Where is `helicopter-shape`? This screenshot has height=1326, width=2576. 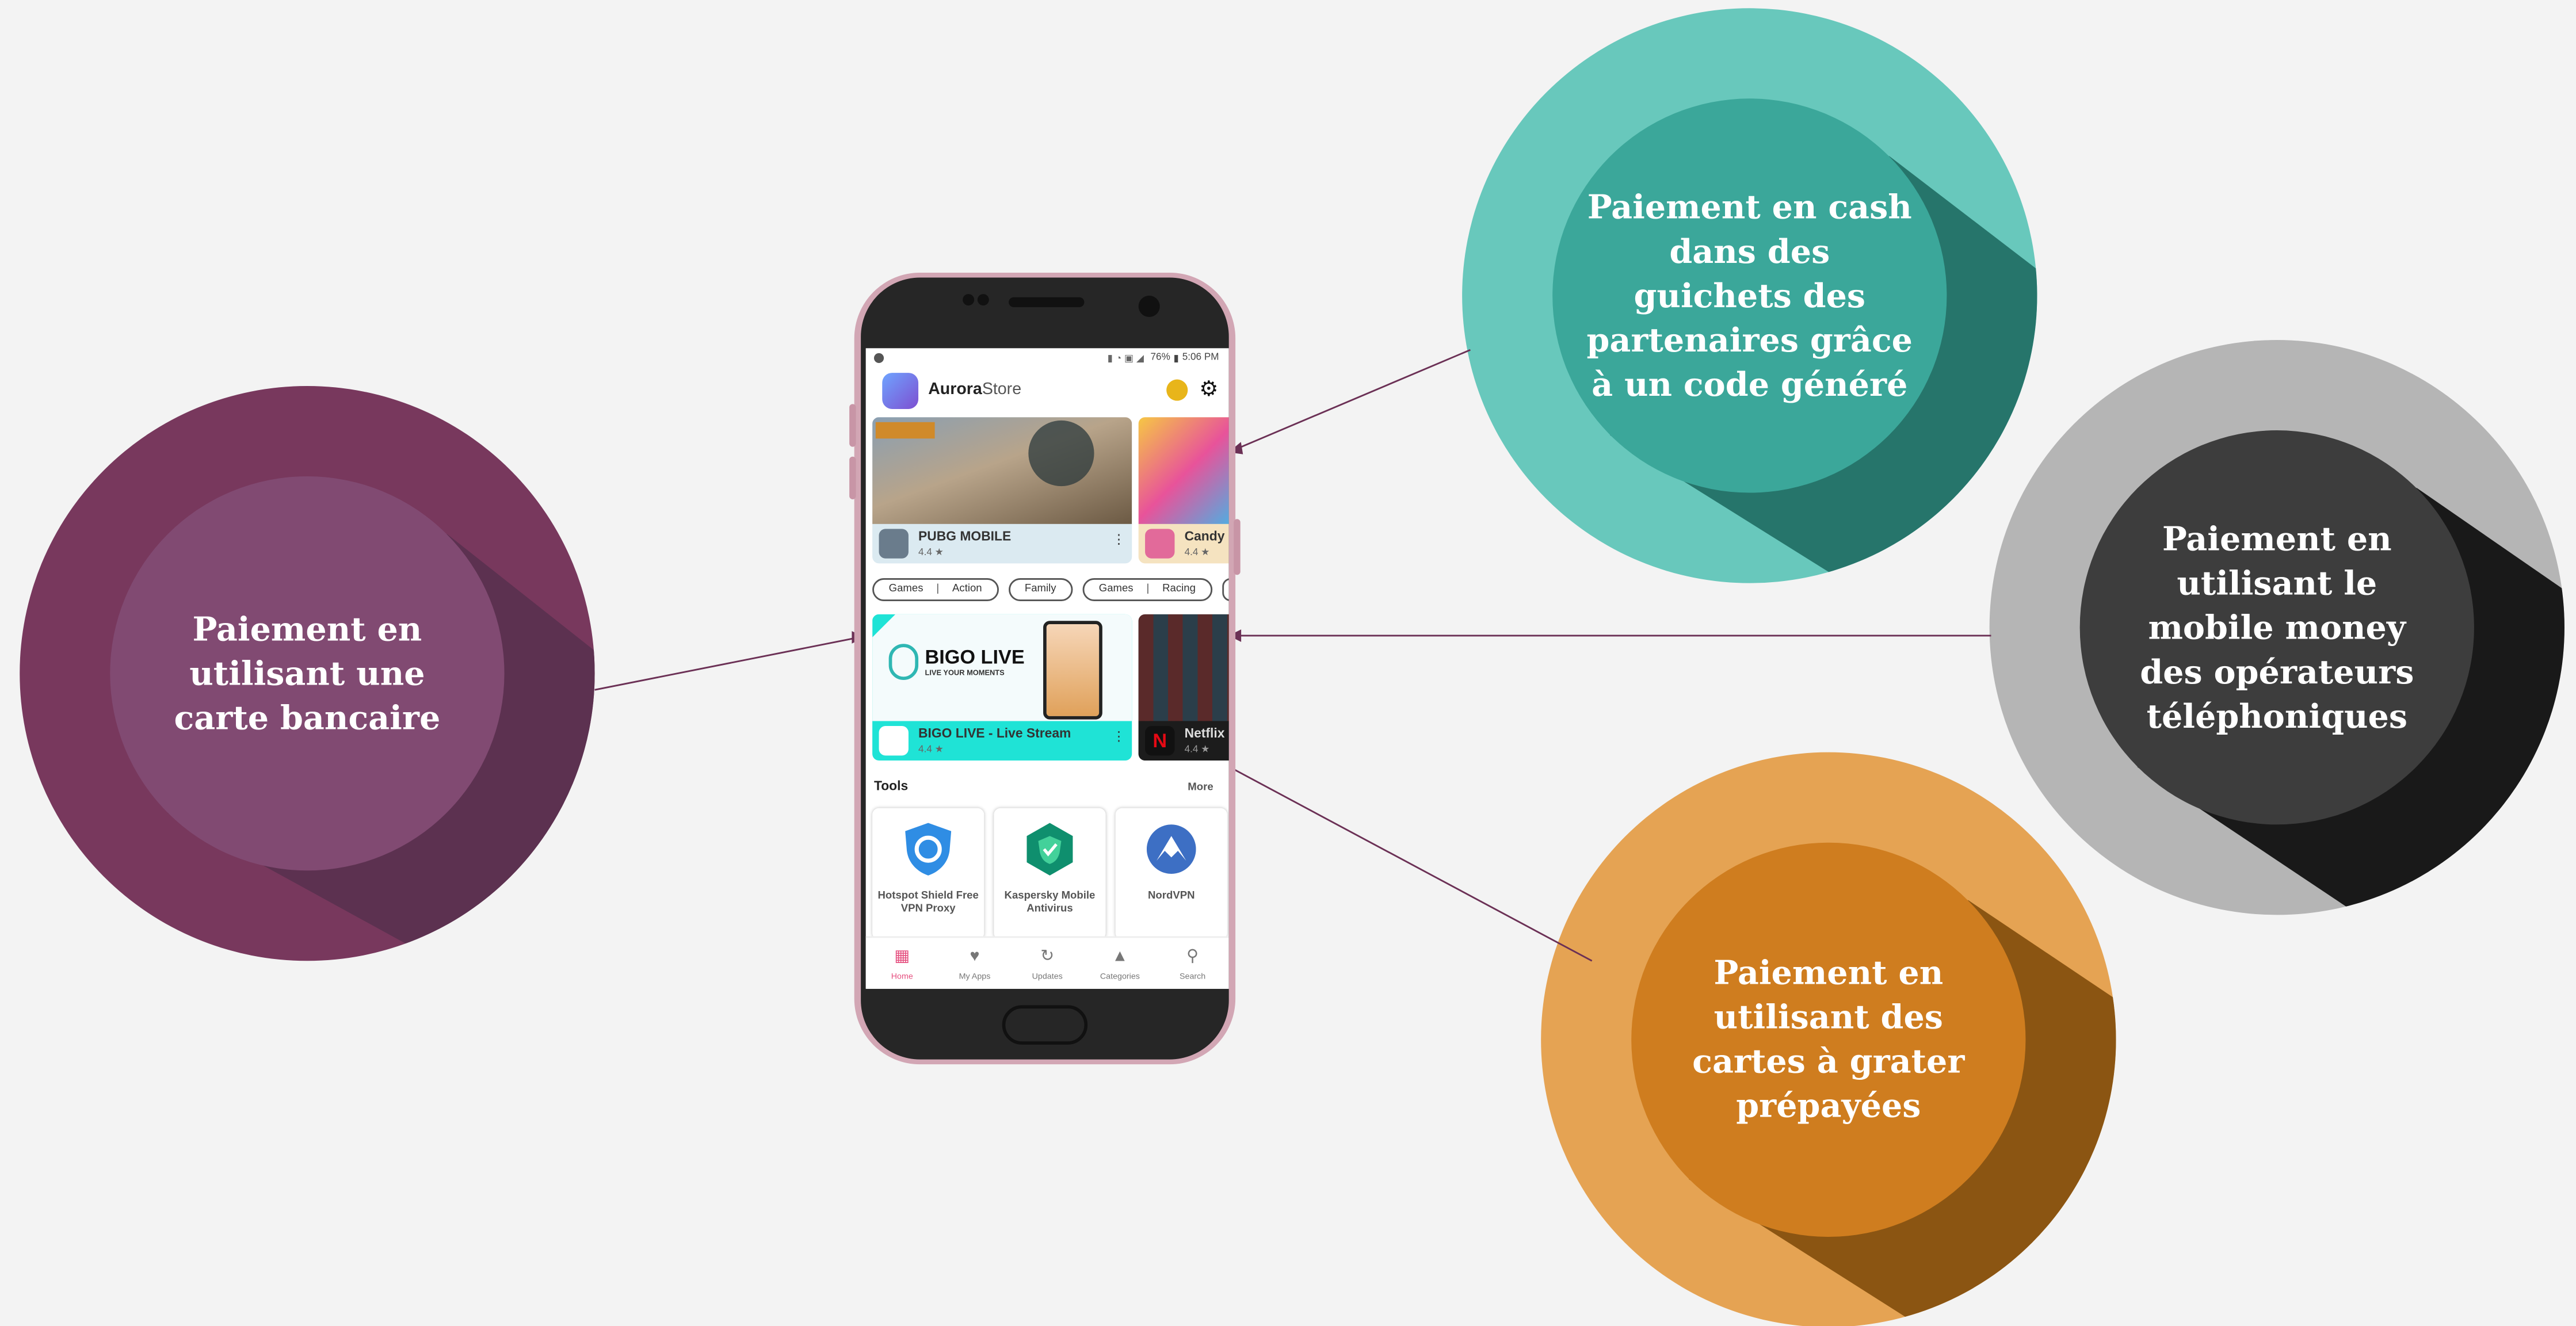 helicopter-shape is located at coordinates (1061, 453).